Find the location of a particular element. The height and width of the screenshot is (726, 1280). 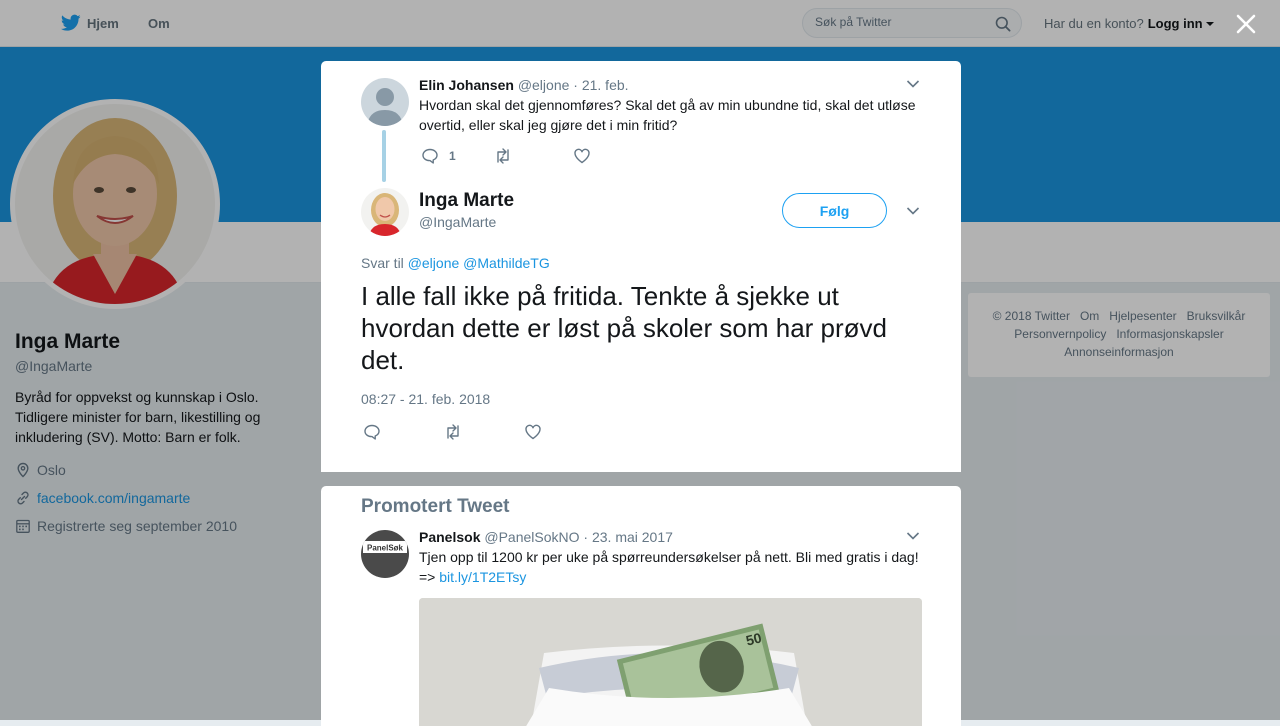

promoted-image: 50 is located at coordinates (670, 662).